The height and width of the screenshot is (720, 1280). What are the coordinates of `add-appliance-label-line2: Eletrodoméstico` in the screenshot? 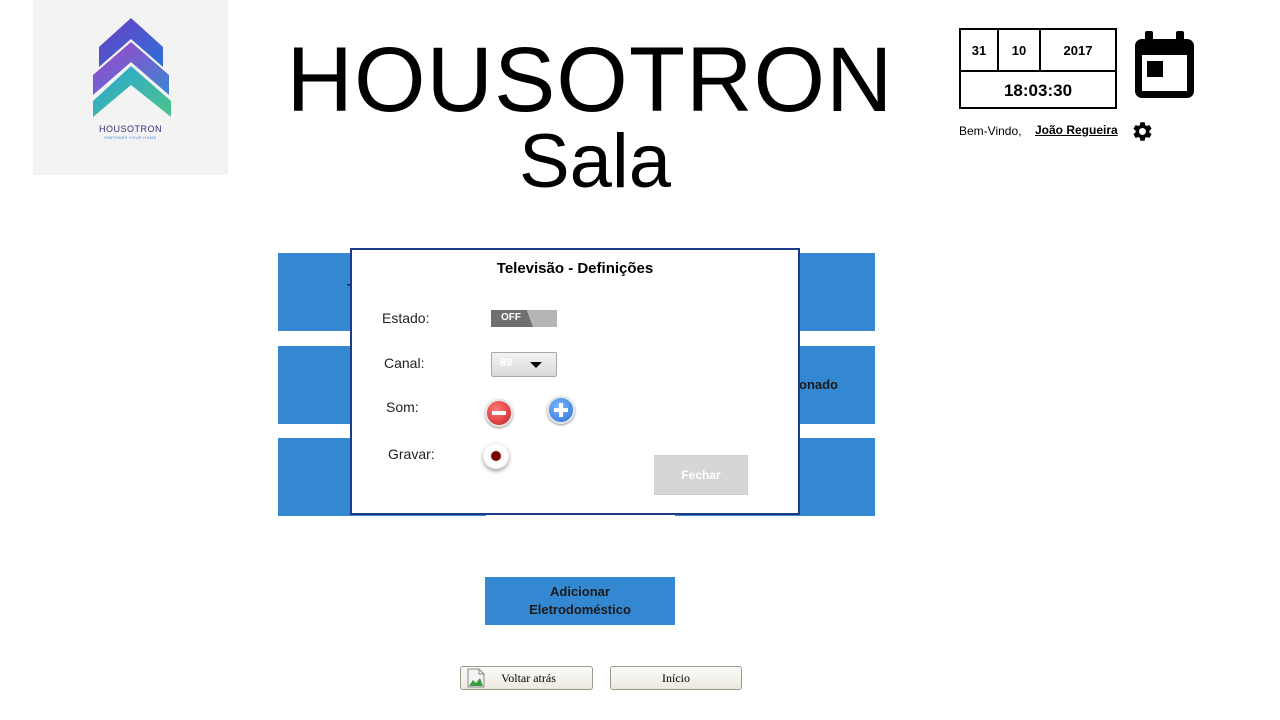 It's located at (580, 609).